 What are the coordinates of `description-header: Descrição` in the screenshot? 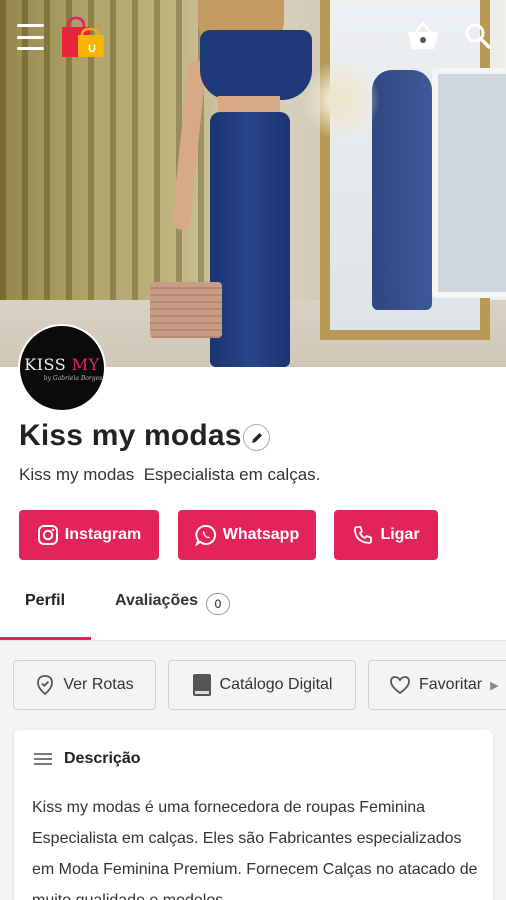 It's located at (87, 759).